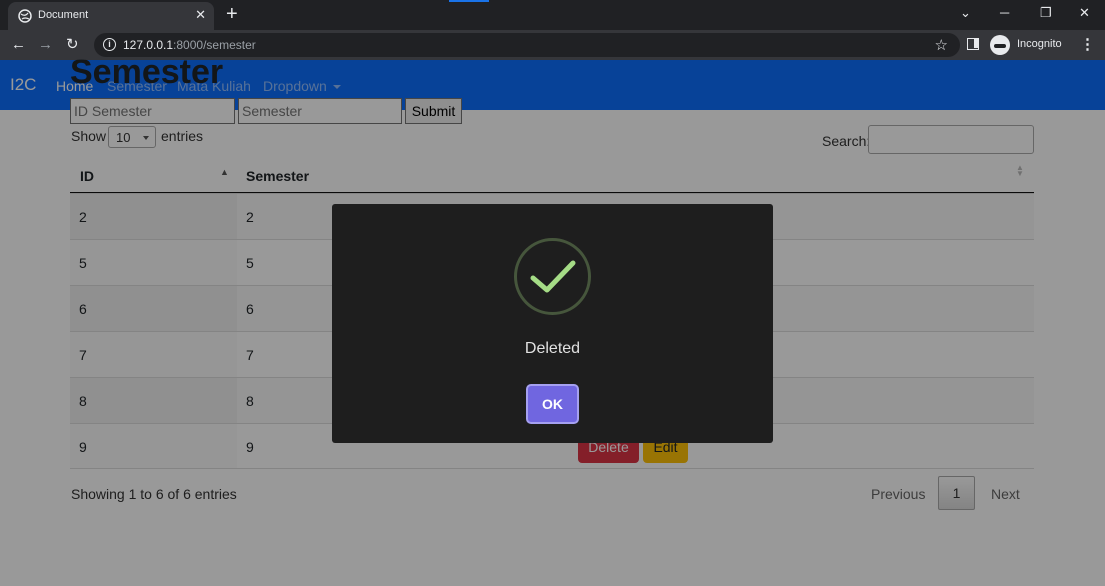 The height and width of the screenshot is (586, 1105). I want to click on restore-icon: ❐, so click(1046, 13).